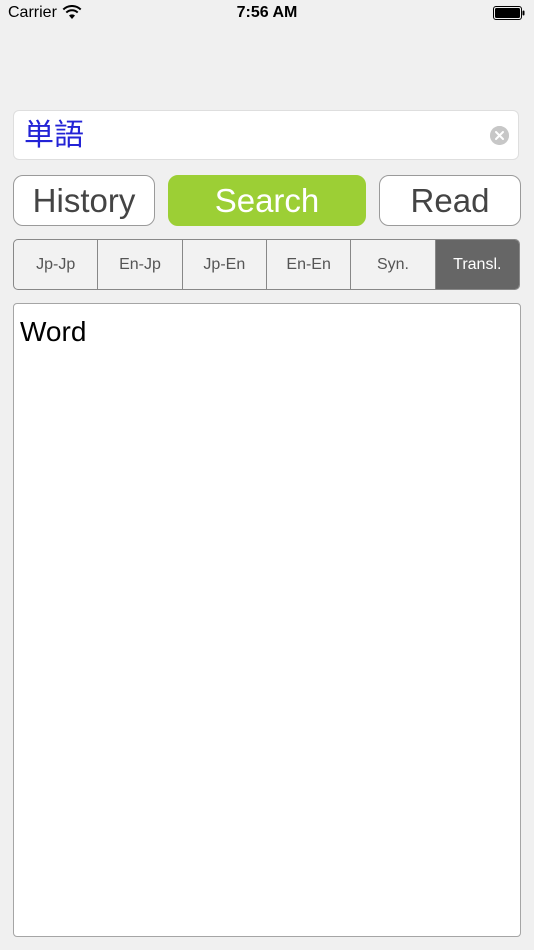 The image size is (534, 950). What do you see at coordinates (225, 264) in the screenshot?
I see `segment-jp-en: Jp-En` at bounding box center [225, 264].